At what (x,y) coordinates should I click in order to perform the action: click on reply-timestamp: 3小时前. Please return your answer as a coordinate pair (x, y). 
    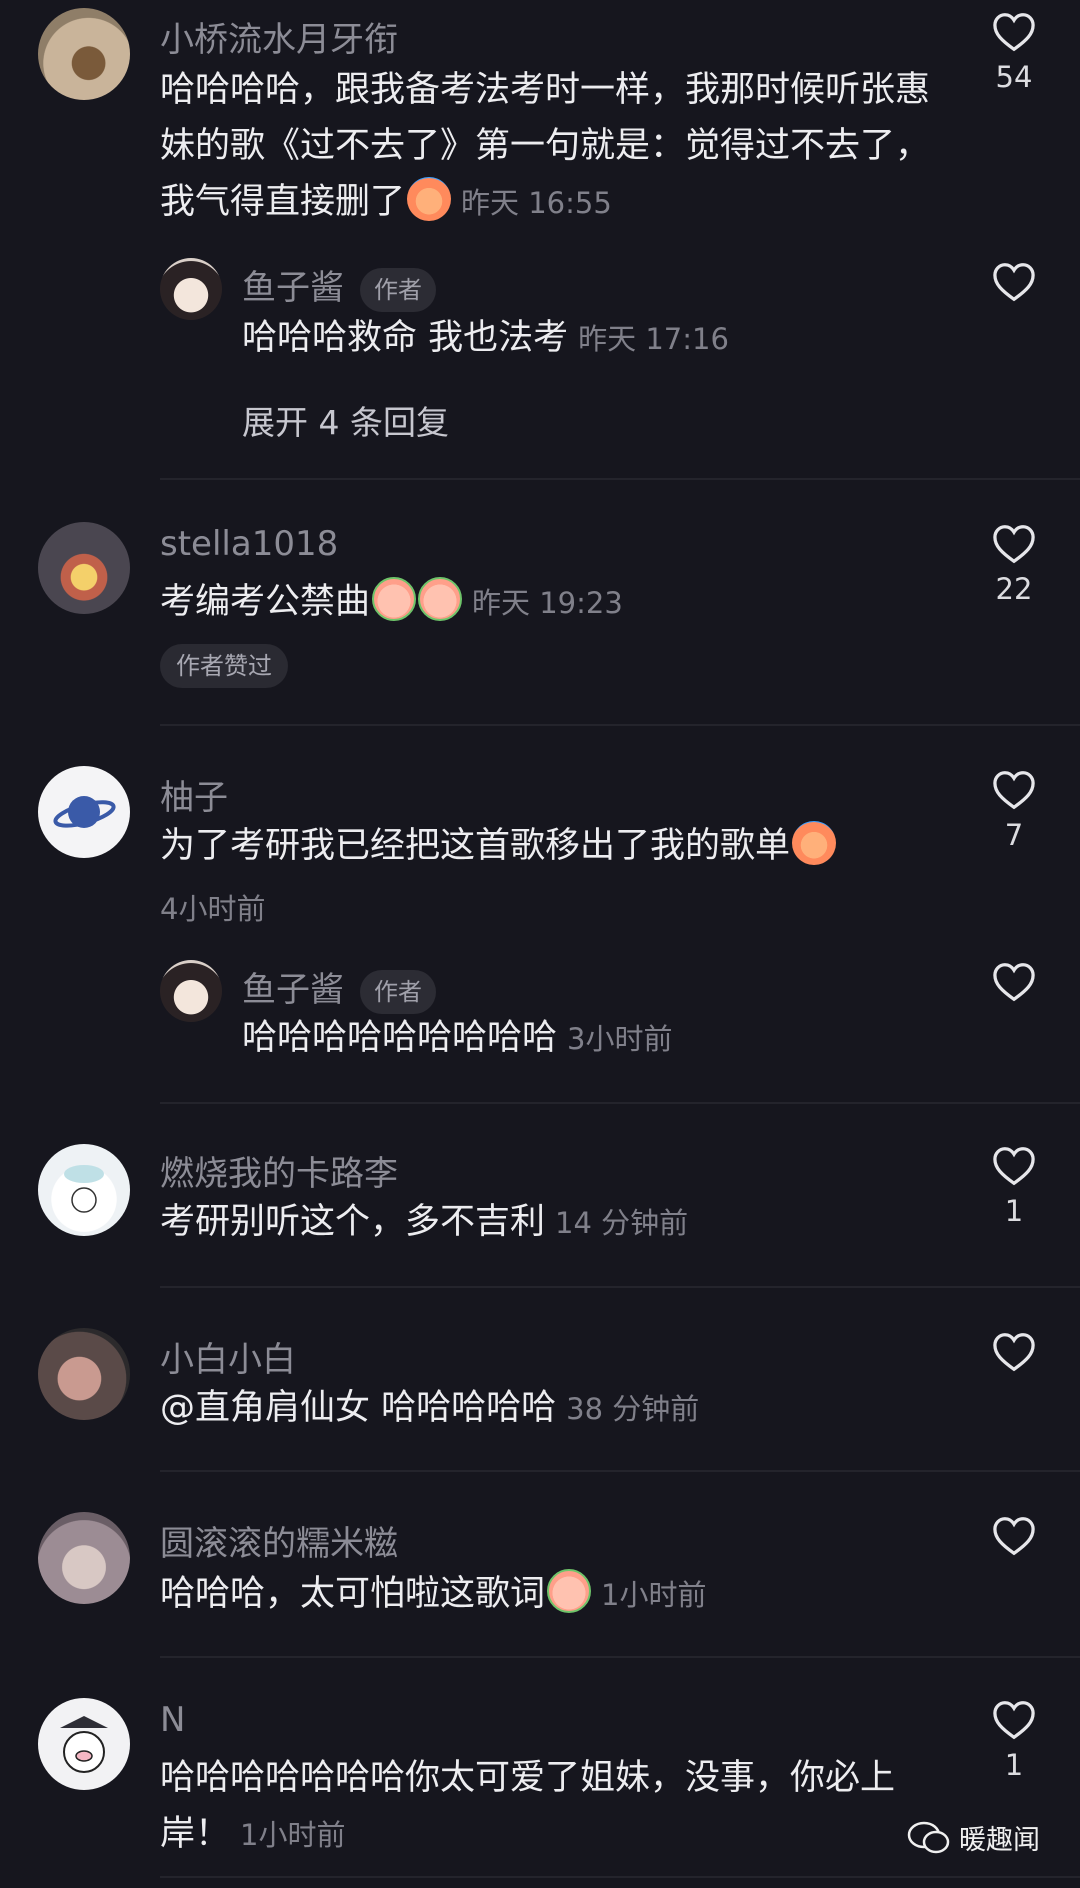
    Looking at the image, I should click on (620, 1039).